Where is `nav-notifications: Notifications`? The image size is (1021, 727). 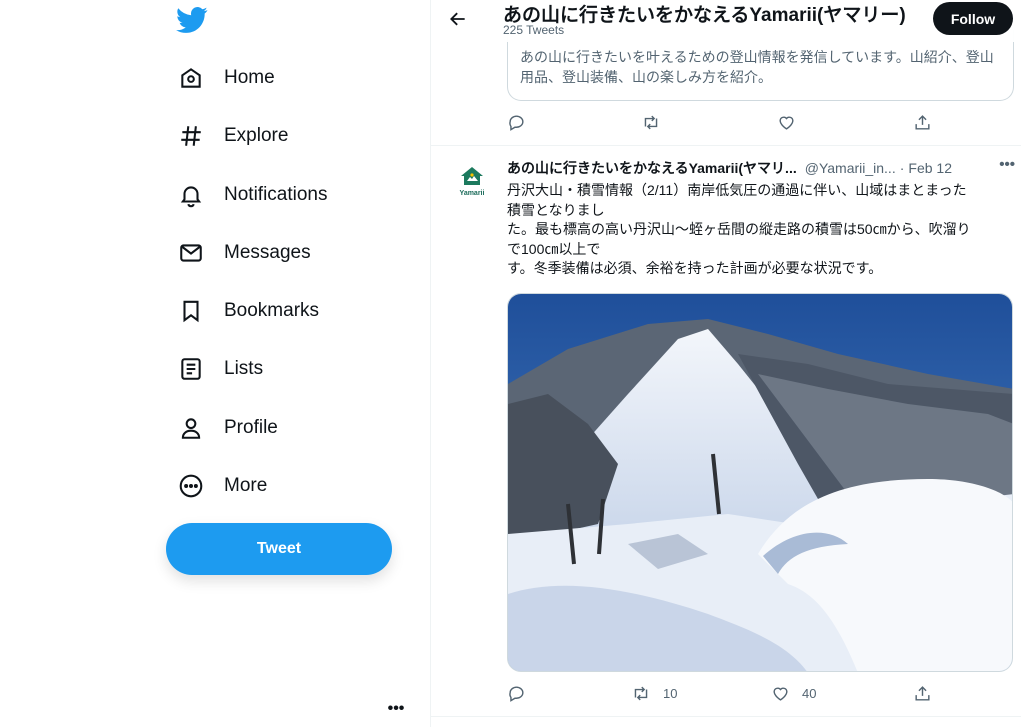
nav-notifications: Notifications is located at coordinates (253, 195).